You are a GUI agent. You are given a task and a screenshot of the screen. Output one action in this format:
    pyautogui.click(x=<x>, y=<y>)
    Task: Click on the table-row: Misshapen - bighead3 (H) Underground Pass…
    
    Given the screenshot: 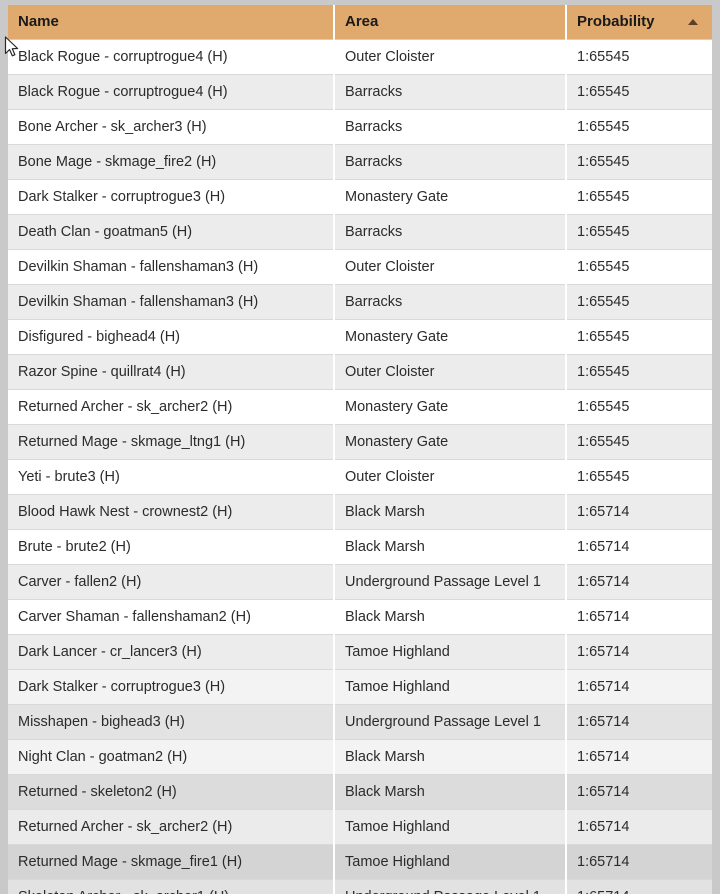 What is the action you would take?
    pyautogui.click(x=360, y=722)
    